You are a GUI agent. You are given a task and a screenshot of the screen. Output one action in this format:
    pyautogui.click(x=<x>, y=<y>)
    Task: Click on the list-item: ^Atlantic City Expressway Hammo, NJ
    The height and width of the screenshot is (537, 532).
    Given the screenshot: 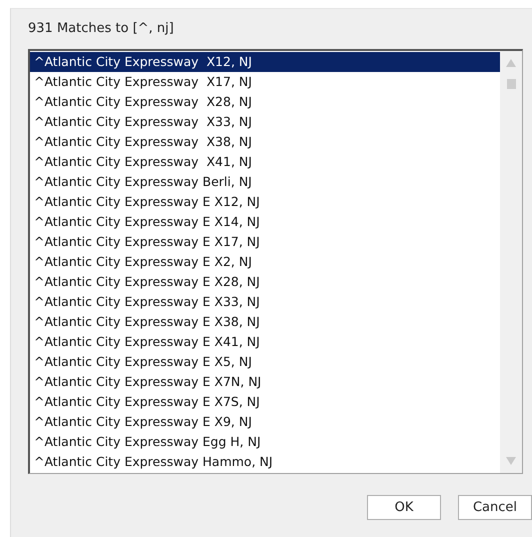 What is the action you would take?
    pyautogui.click(x=265, y=462)
    